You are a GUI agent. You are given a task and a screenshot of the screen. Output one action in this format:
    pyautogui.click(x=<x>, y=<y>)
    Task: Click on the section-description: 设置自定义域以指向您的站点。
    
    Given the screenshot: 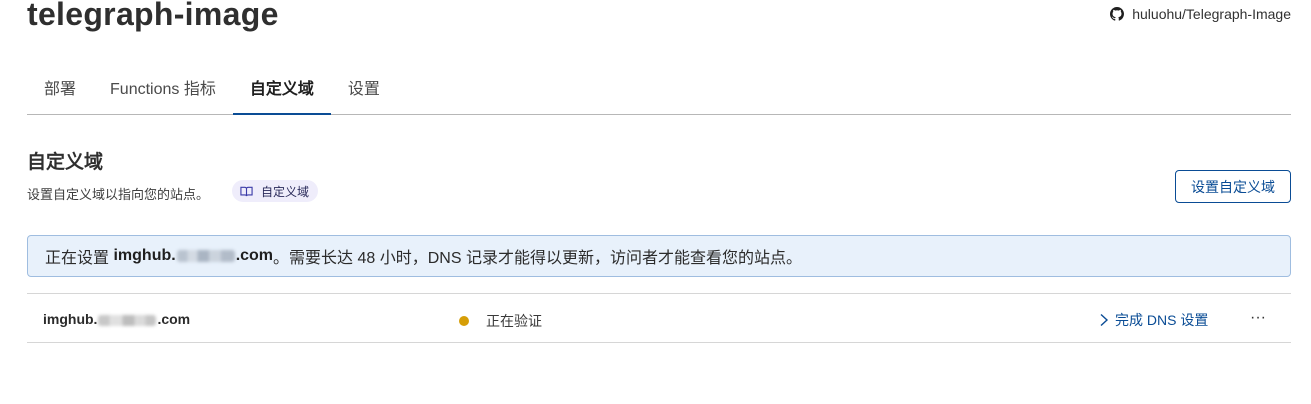 What is the action you would take?
    pyautogui.click(x=118, y=194)
    